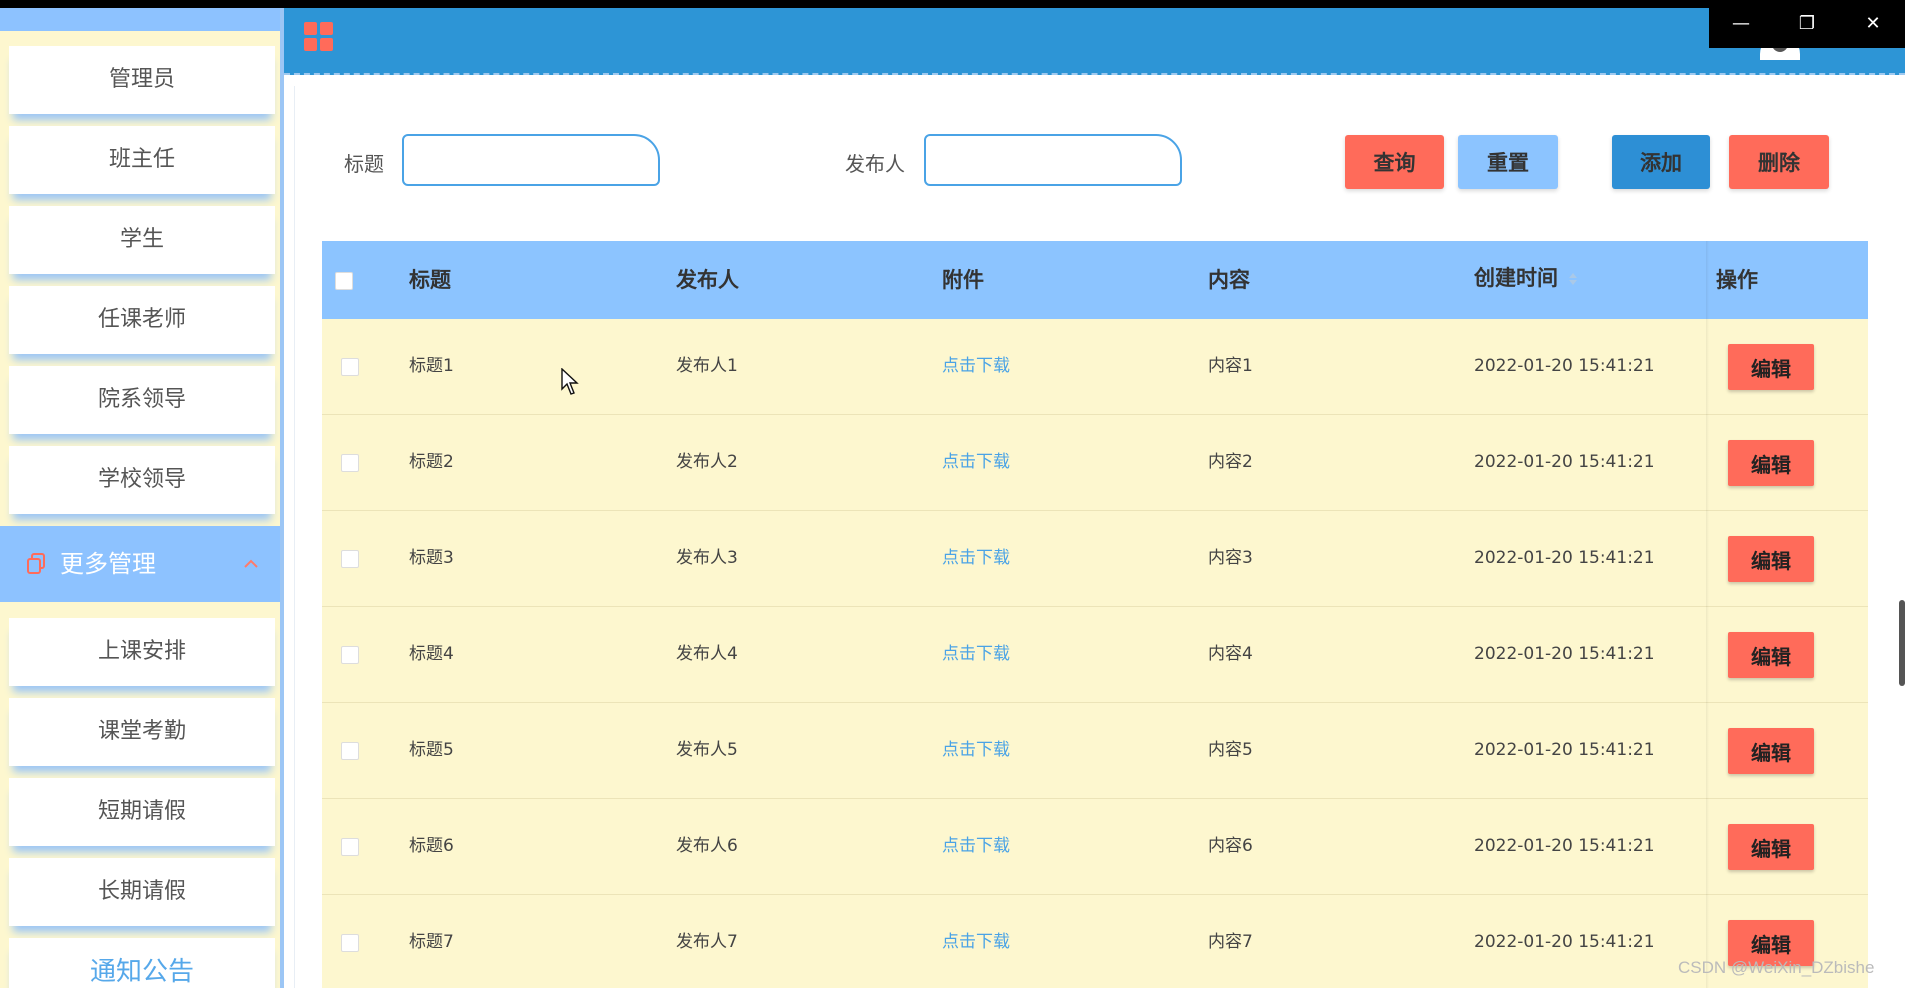  I want to click on col-attachment: 附件, so click(963, 280).